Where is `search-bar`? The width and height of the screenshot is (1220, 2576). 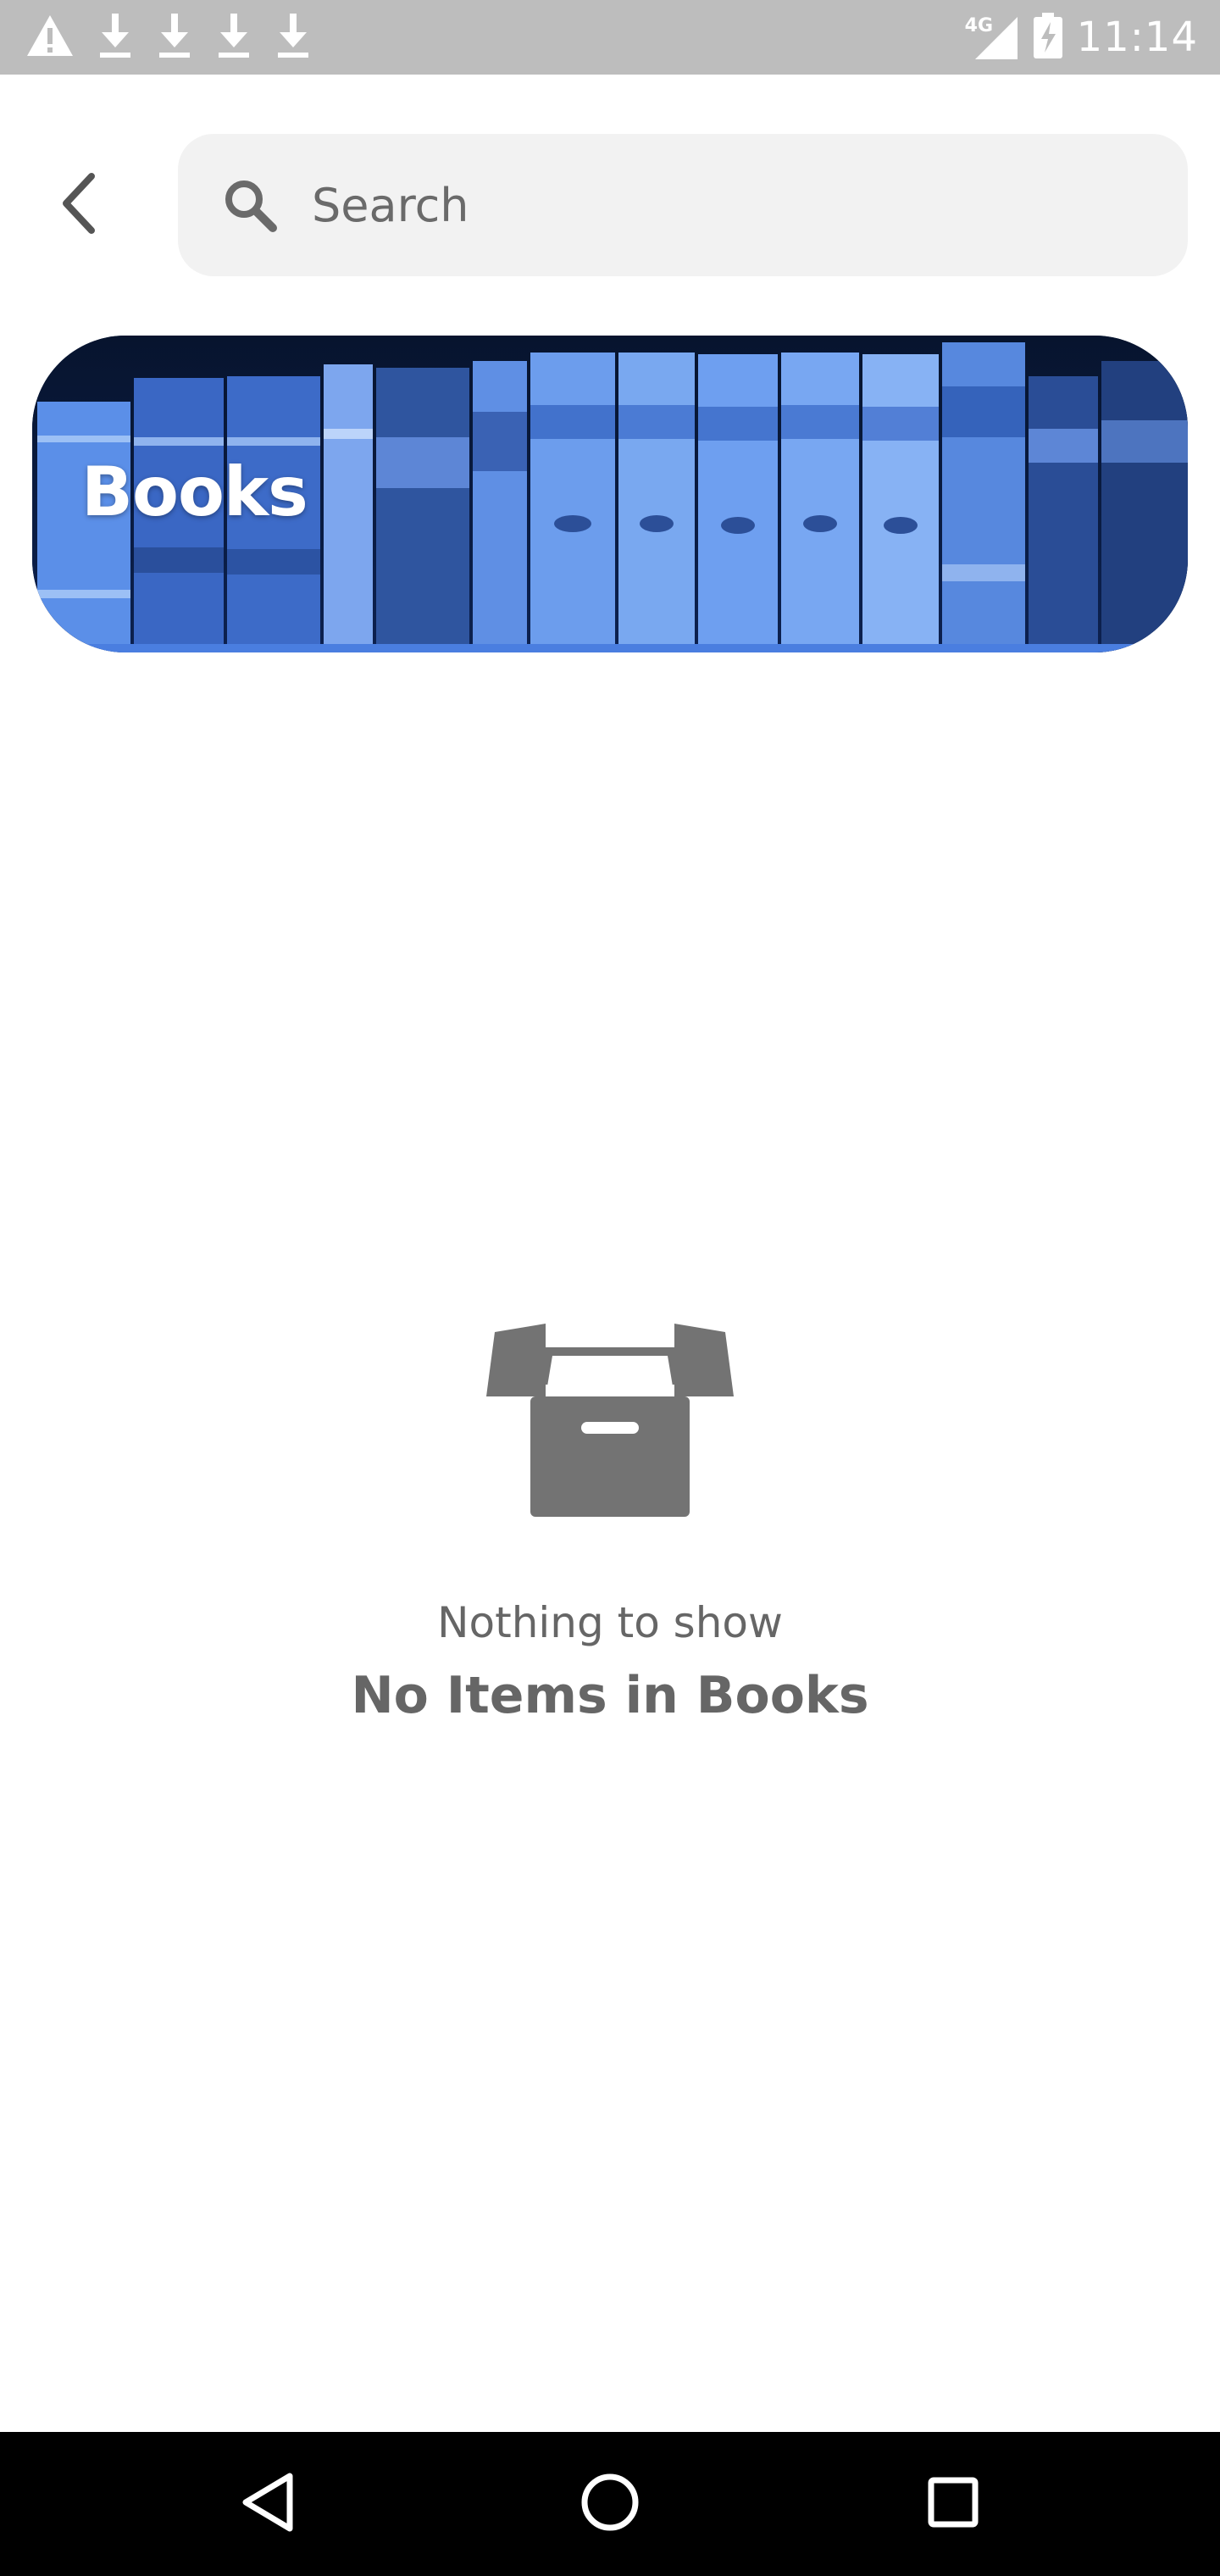 search-bar is located at coordinates (683, 205).